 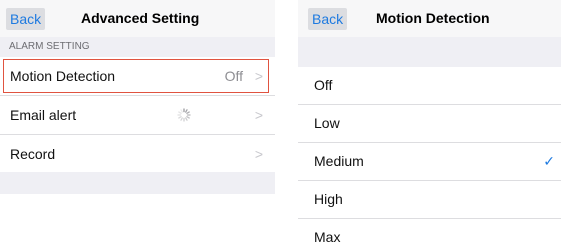 What do you see at coordinates (327, 123) in the screenshot?
I see `option-label: Low` at bounding box center [327, 123].